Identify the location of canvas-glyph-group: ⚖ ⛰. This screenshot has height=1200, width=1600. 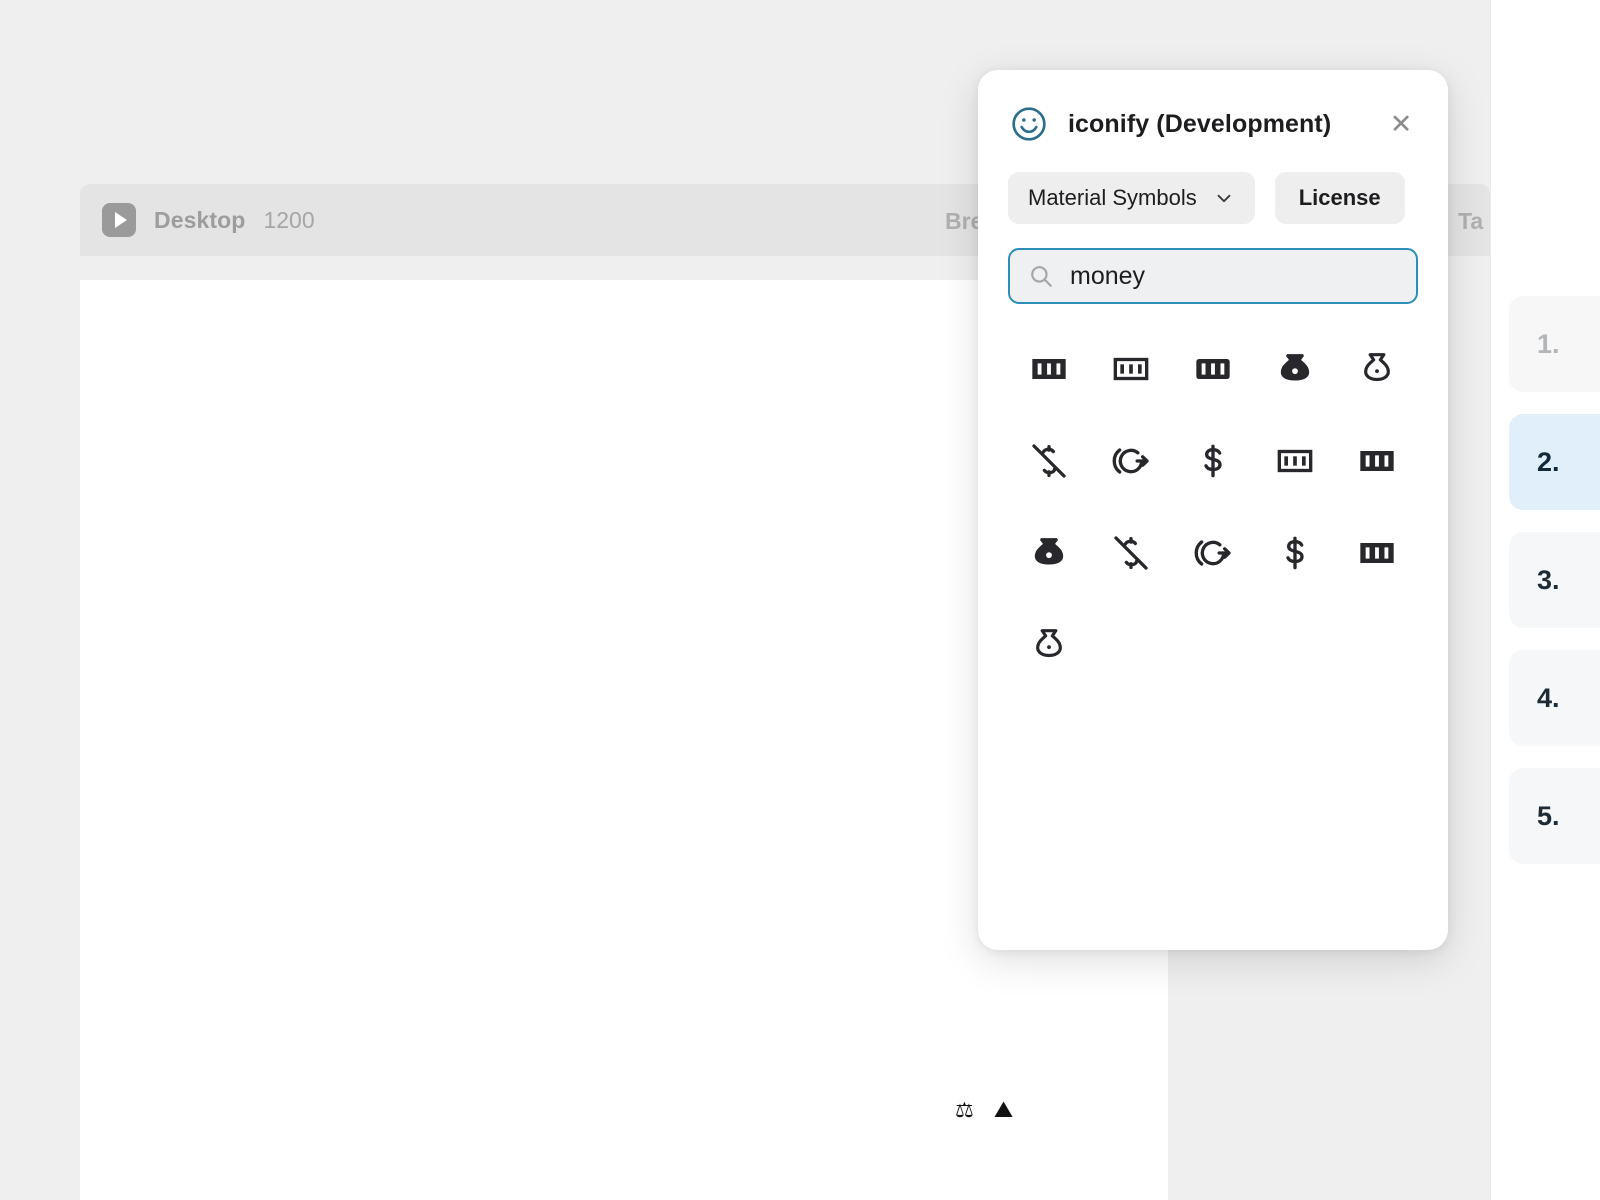
(984, 1109).